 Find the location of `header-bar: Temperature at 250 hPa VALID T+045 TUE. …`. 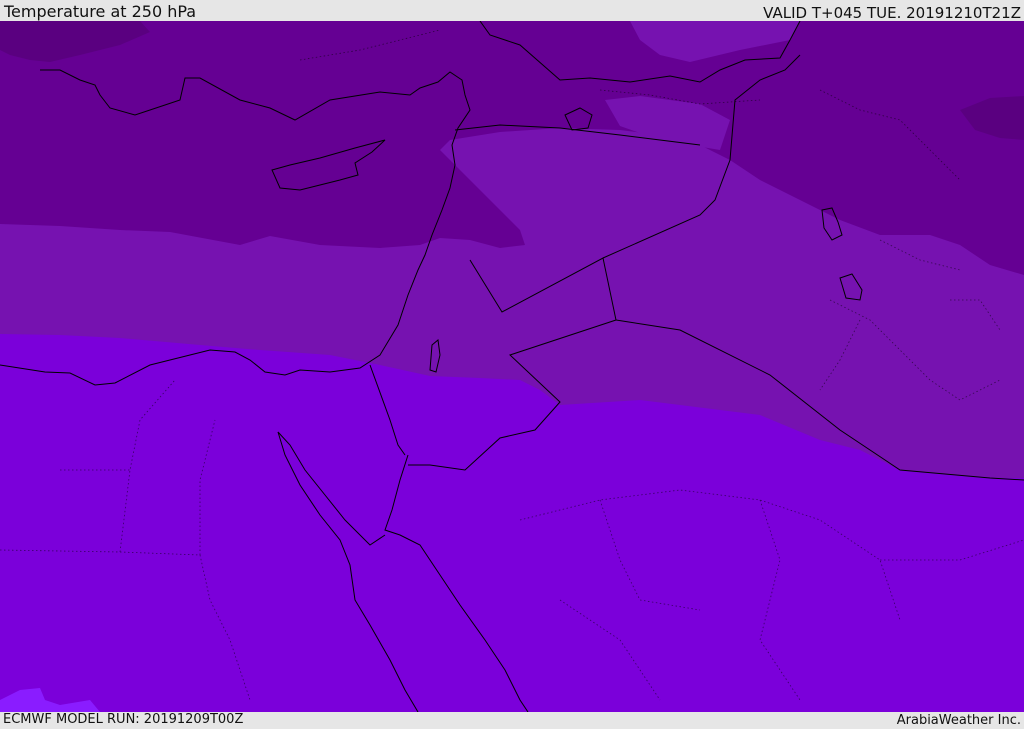

header-bar: Temperature at 250 hPa VALID T+045 TUE. … is located at coordinates (512, 11).